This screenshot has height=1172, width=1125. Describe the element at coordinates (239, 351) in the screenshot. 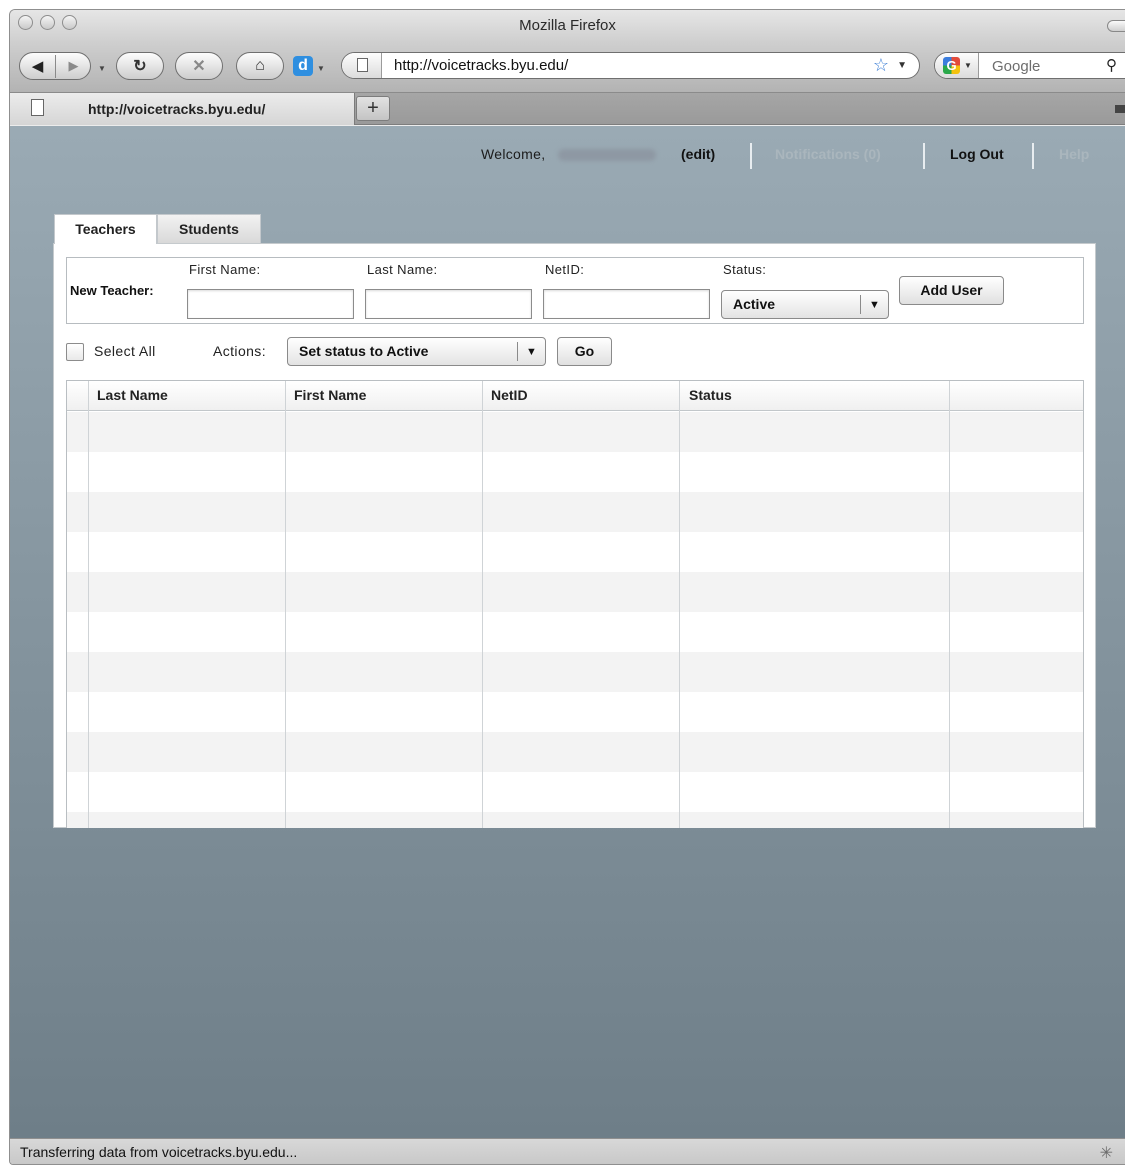

I see `actions-label: Actions:` at that location.